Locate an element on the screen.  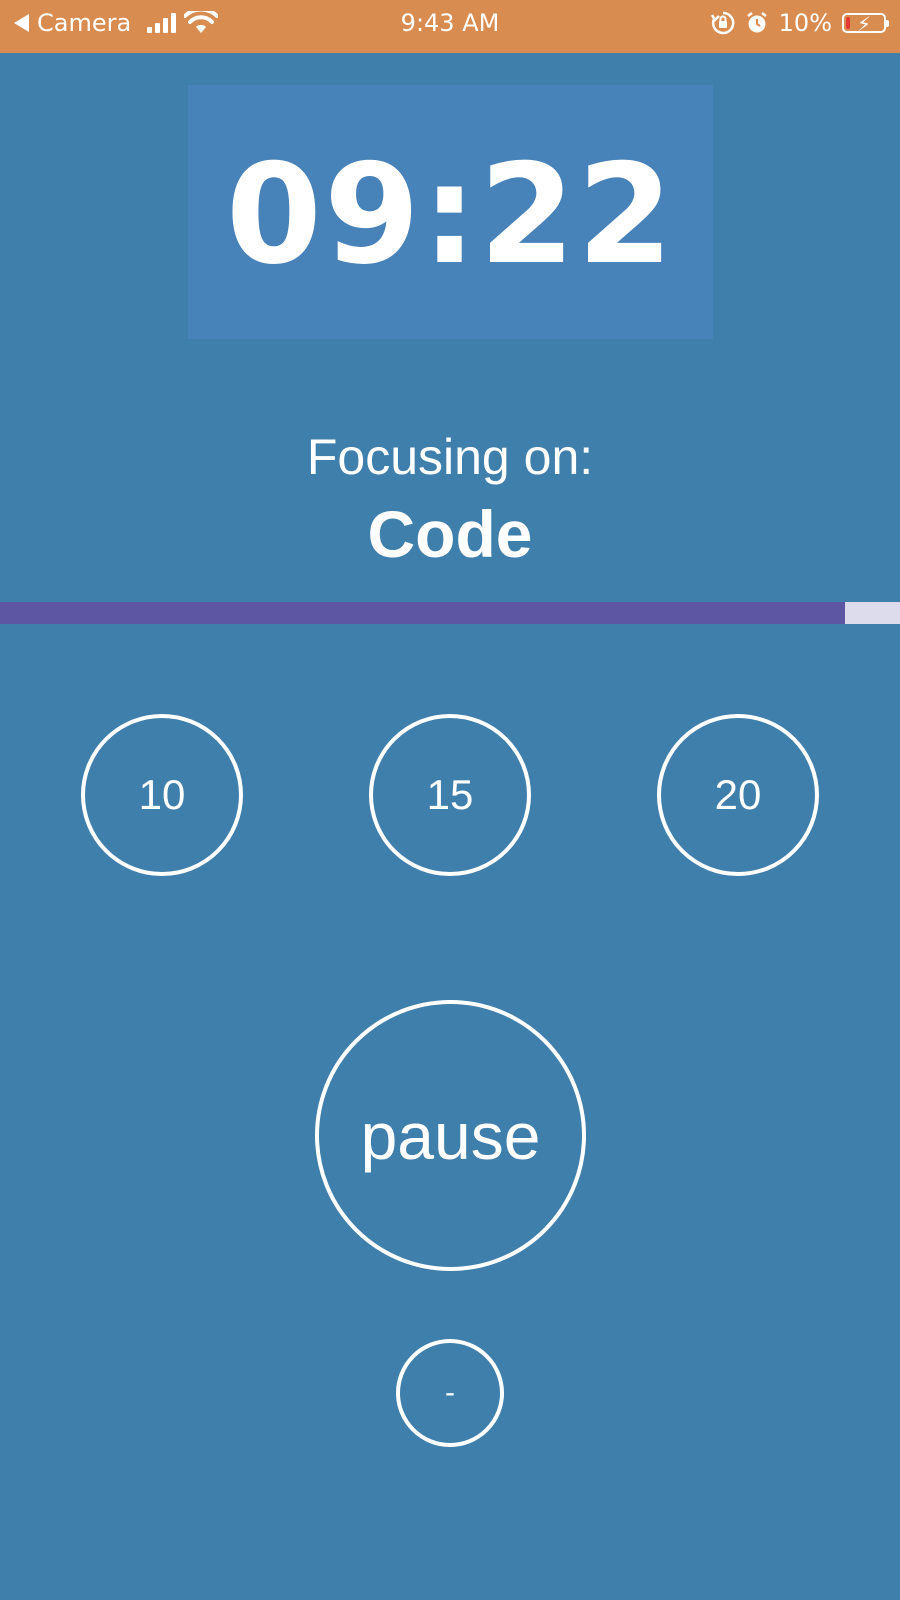
preset-15-button: 15 is located at coordinates (450, 795).